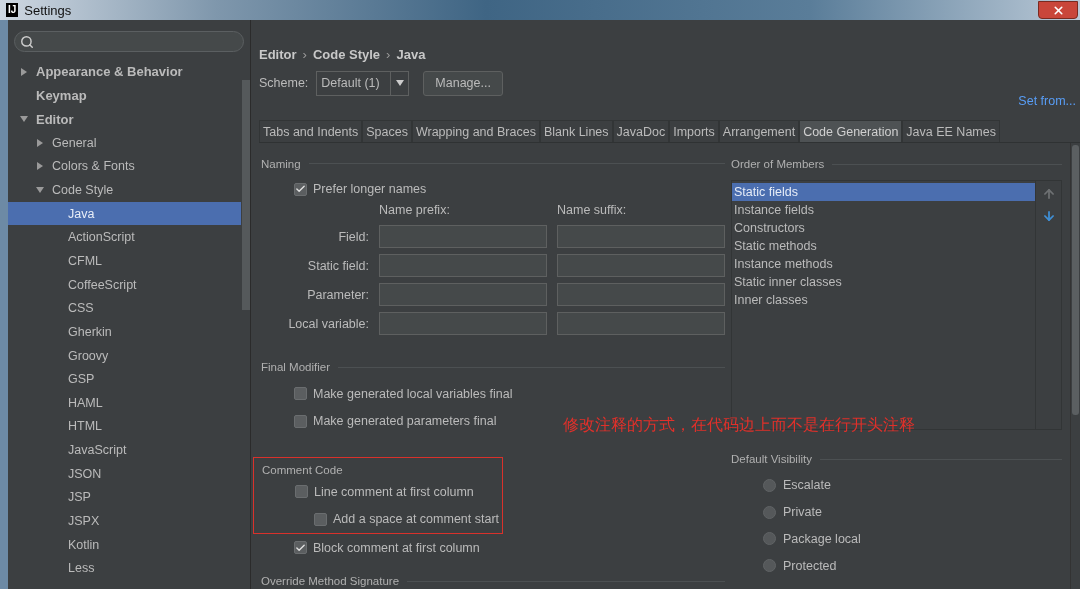 The width and height of the screenshot is (1080, 589). I want to click on tab: Wrapping and Braces, so click(475, 131).